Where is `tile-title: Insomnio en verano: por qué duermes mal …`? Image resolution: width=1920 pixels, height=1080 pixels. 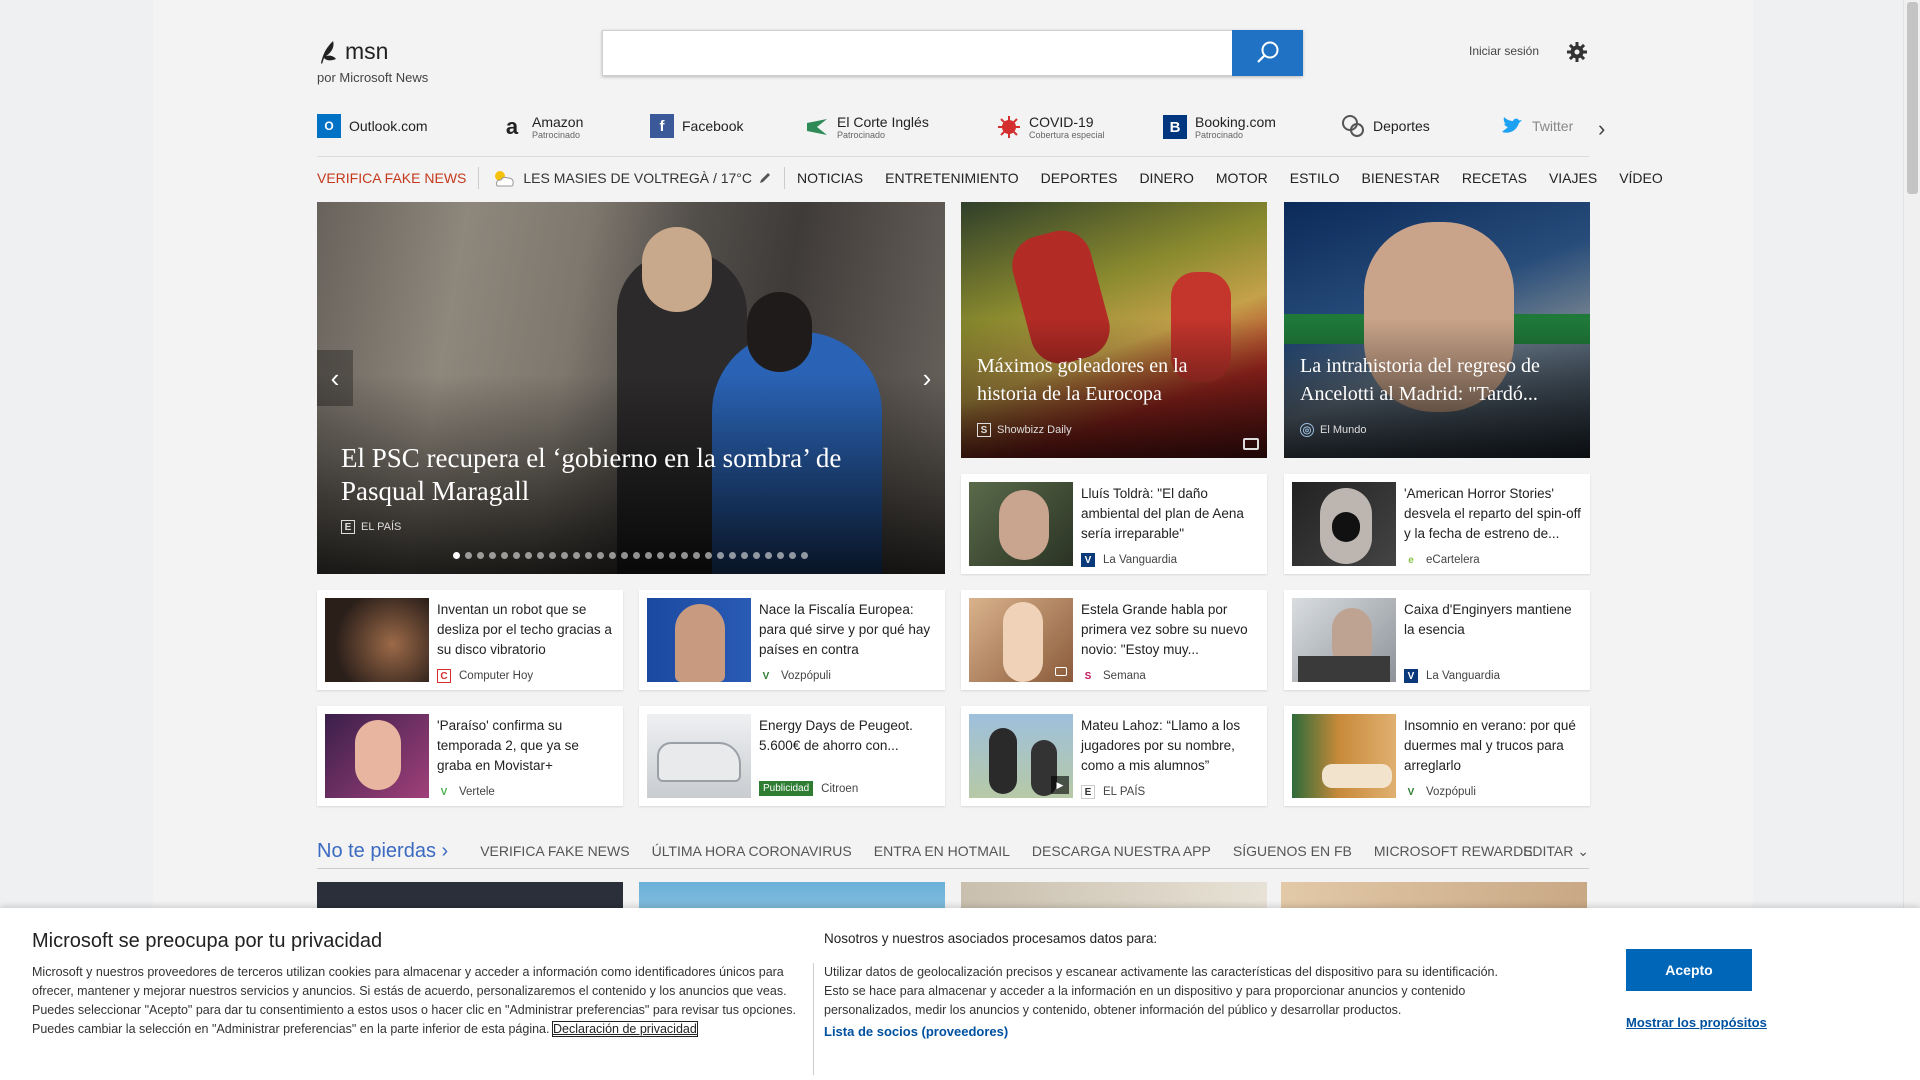 tile-title: Insomnio en verano: por qué duermes mal … is located at coordinates (1490, 745).